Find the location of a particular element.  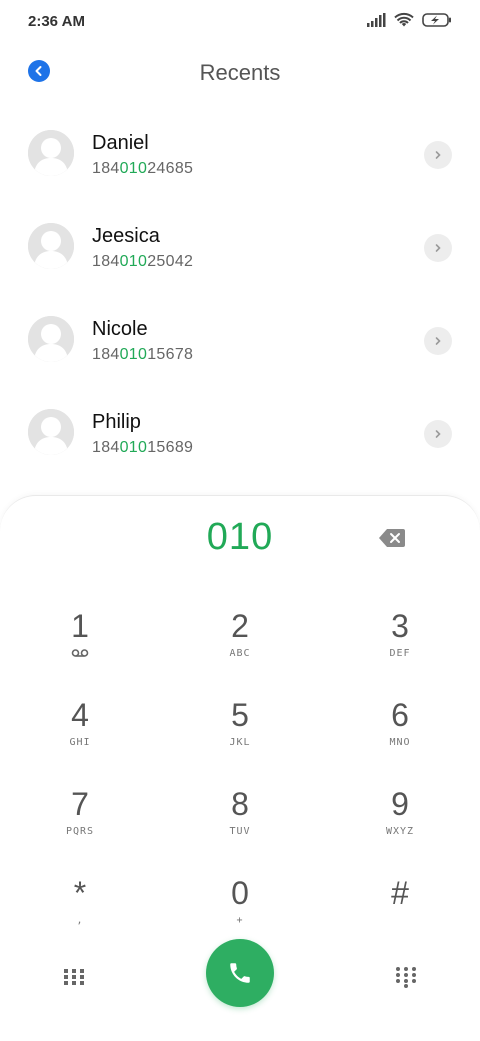

key-letters: PQRS is located at coordinates (80, 831).